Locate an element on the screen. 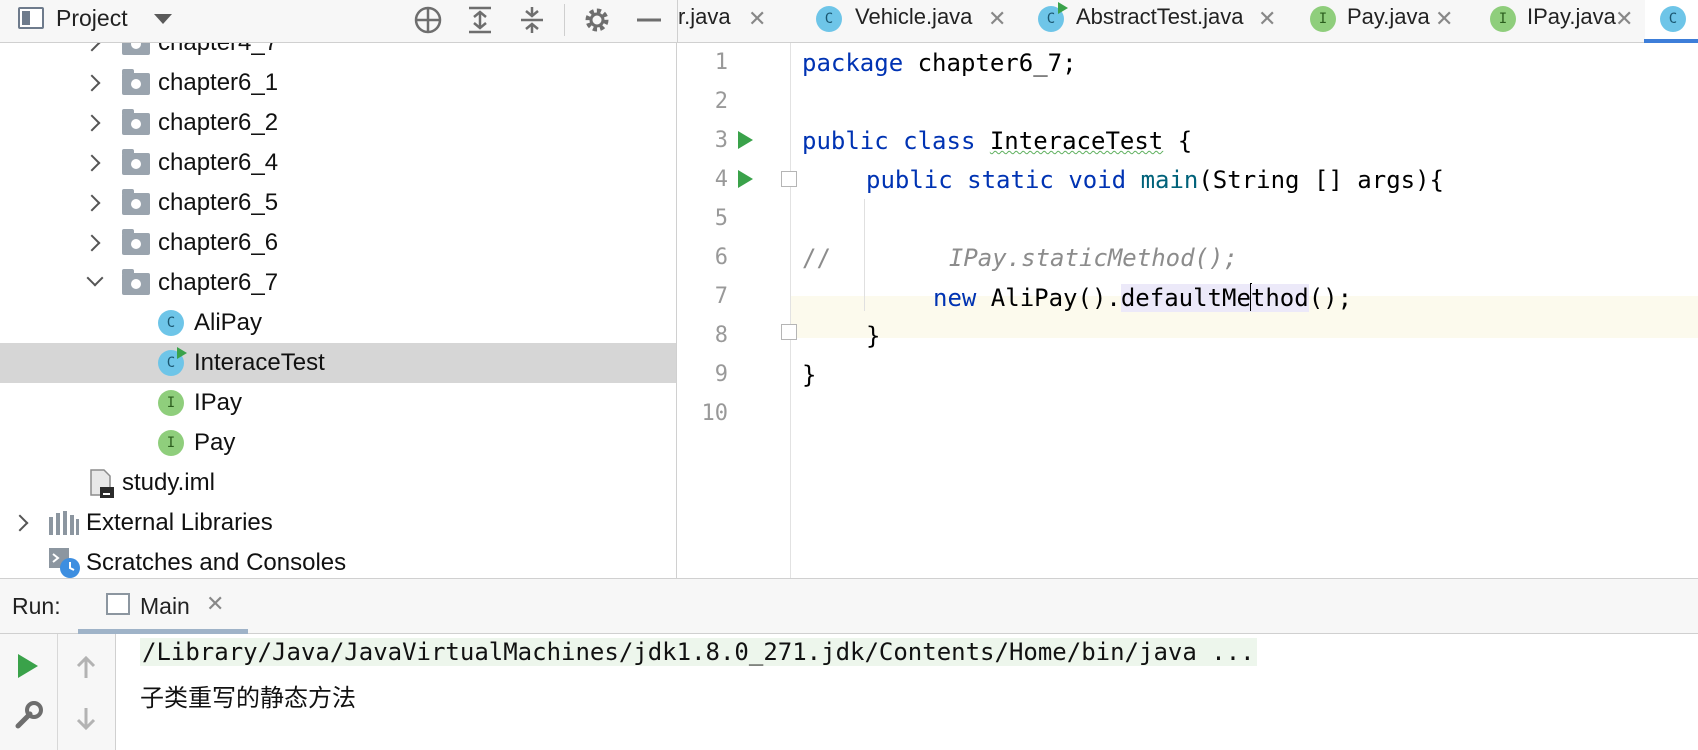  tree-item-study-iml: study.iml is located at coordinates (338, 483).